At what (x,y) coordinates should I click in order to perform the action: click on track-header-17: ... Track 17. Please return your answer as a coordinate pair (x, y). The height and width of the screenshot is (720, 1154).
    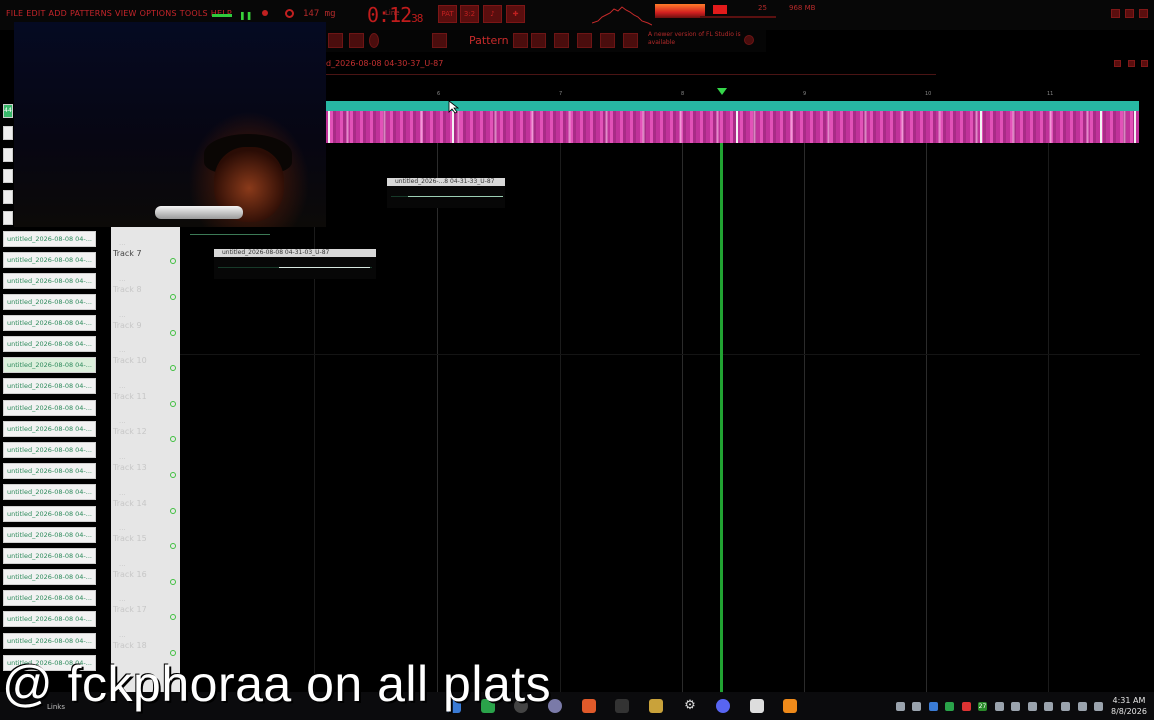
    Looking at the image, I should click on (145, 615).